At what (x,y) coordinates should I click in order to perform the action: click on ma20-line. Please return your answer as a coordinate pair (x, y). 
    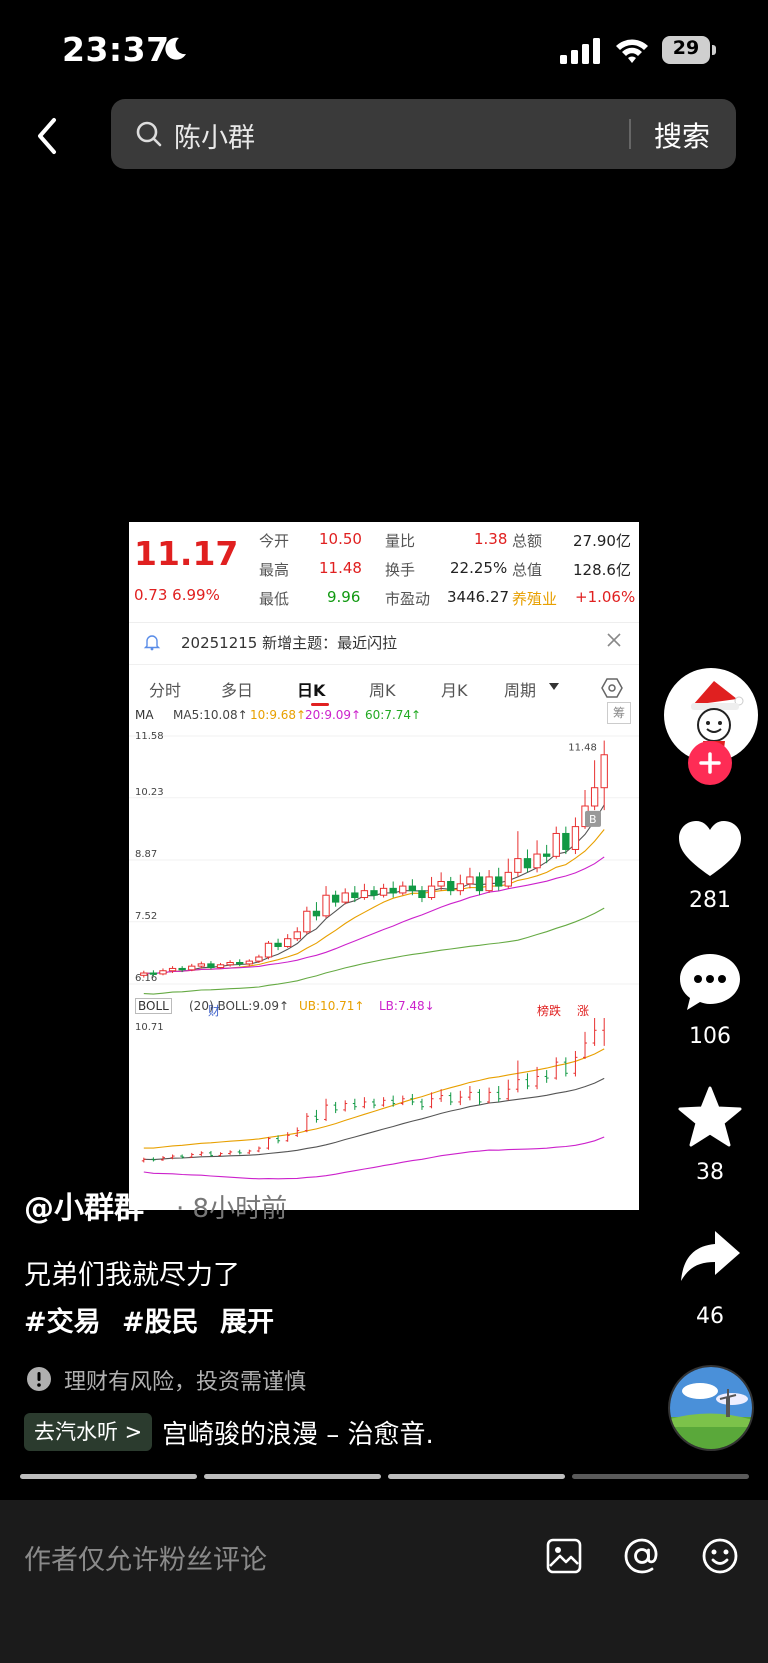
    Looking at the image, I should click on (374, 915).